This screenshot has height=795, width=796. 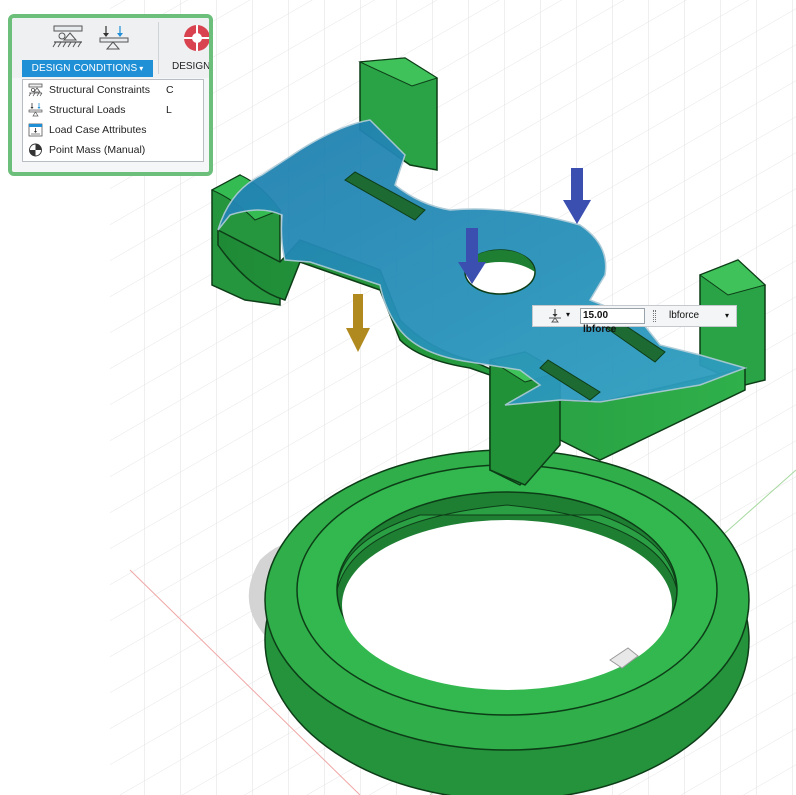 What do you see at coordinates (84, 68) in the screenshot?
I see `design-conditions-label: DESIGN CONDITIONS` at bounding box center [84, 68].